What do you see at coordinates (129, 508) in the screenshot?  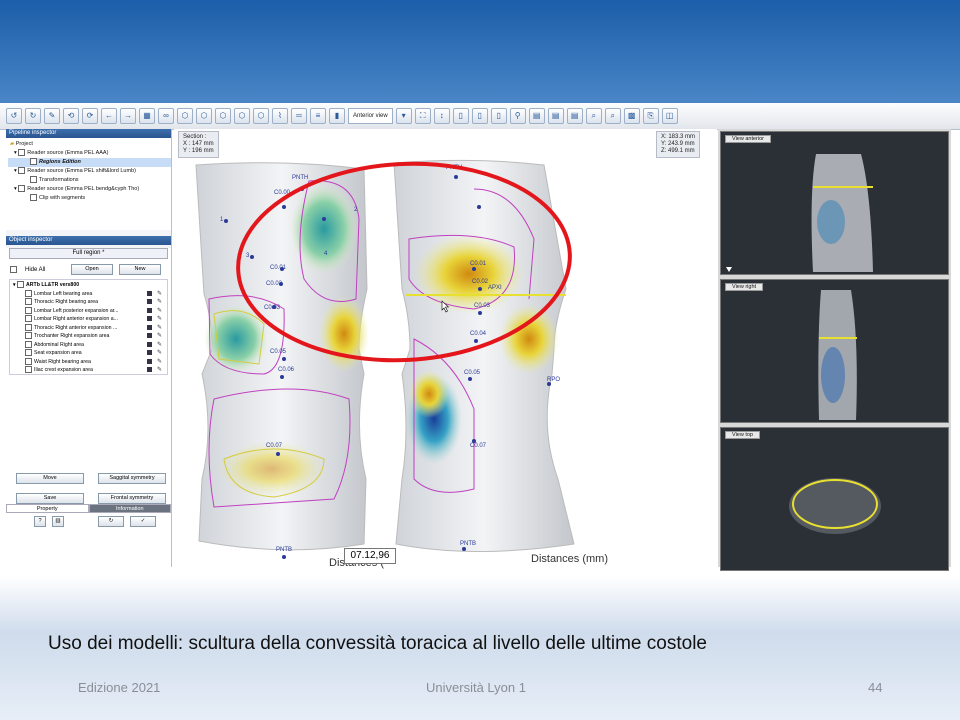 I see `tab-information: Information` at bounding box center [129, 508].